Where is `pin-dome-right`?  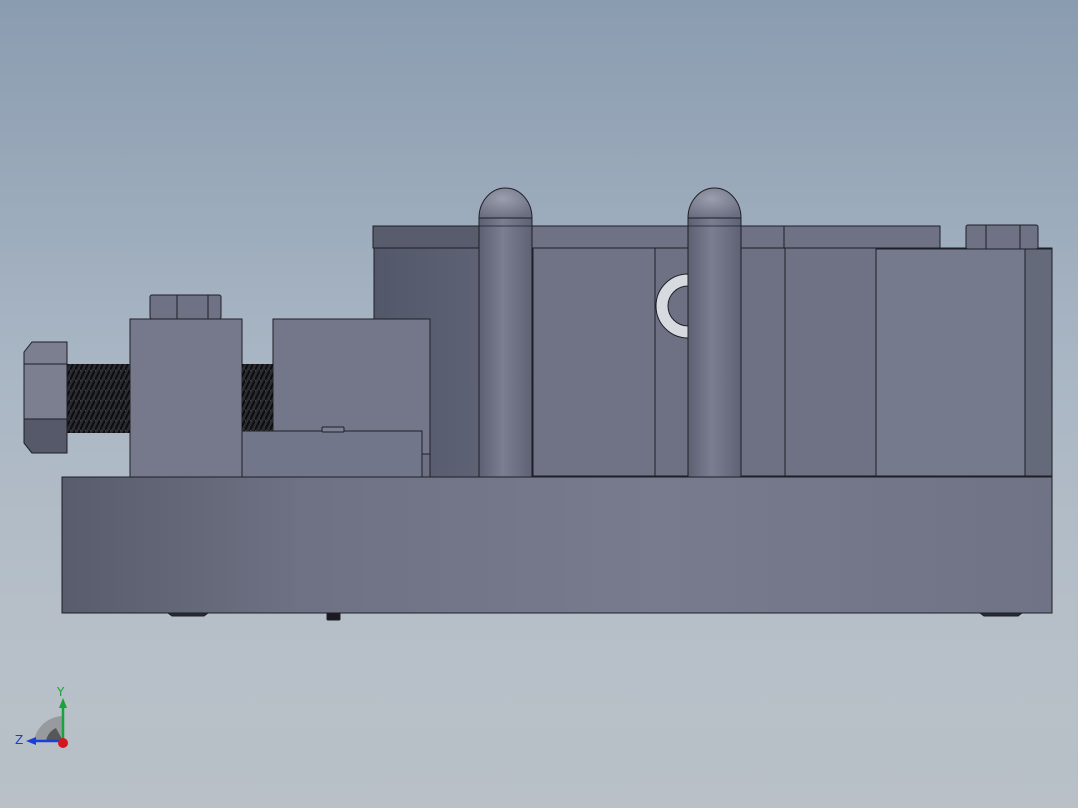 pin-dome-right is located at coordinates (714, 203).